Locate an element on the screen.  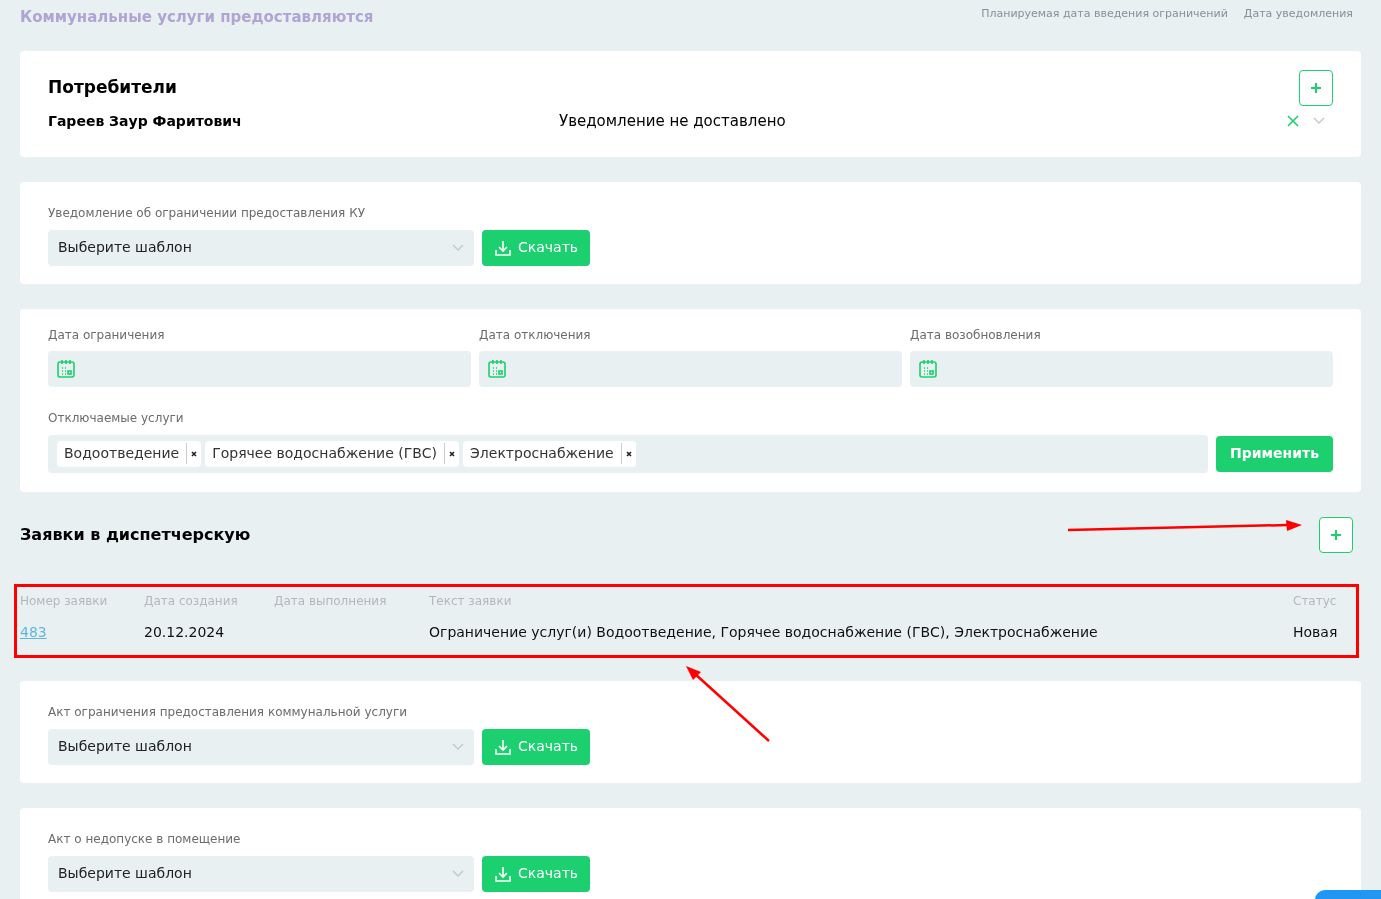
page-title: Коммунальные услуги предоставляются is located at coordinates (197, 17).